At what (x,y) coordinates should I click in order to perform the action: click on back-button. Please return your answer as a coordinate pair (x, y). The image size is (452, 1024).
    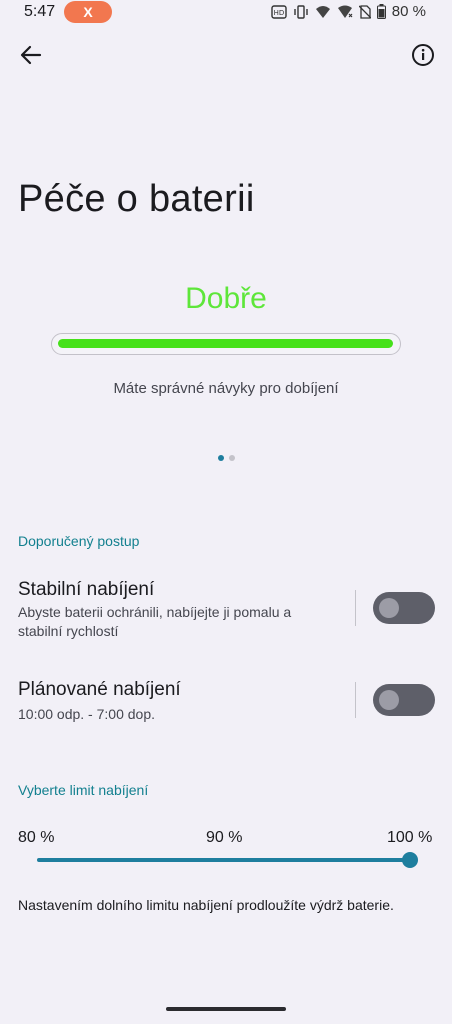
    Looking at the image, I should click on (31, 57).